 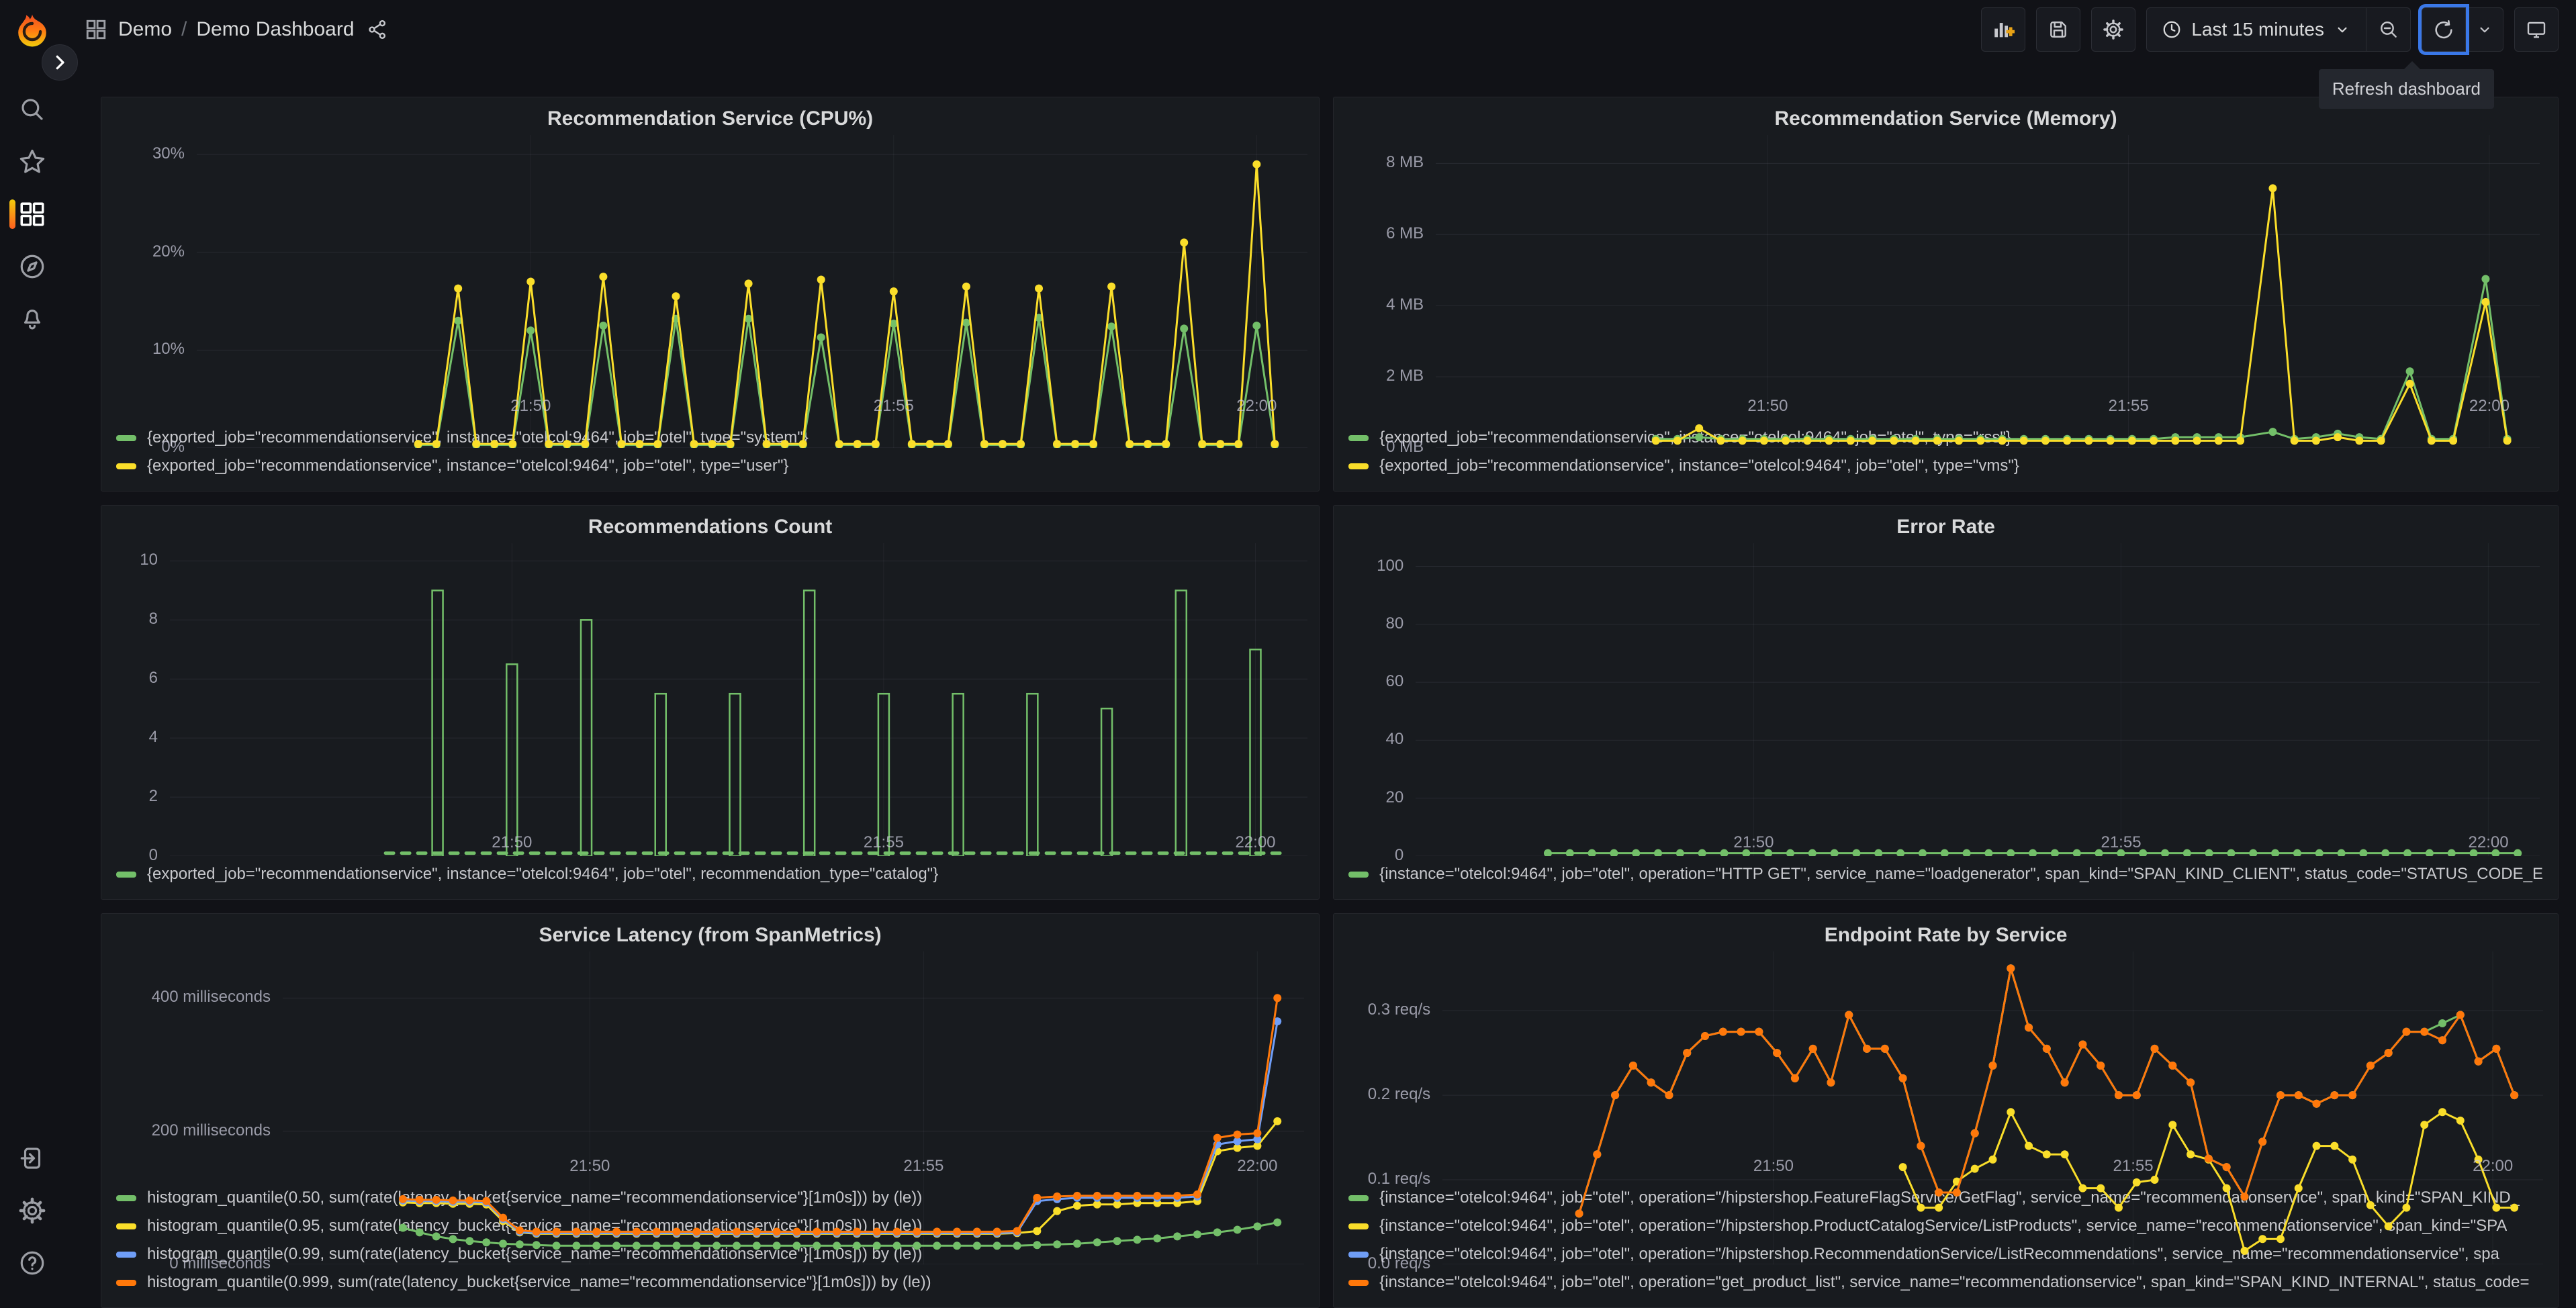 I want to click on sidebar-item-explore, so click(x=32, y=266).